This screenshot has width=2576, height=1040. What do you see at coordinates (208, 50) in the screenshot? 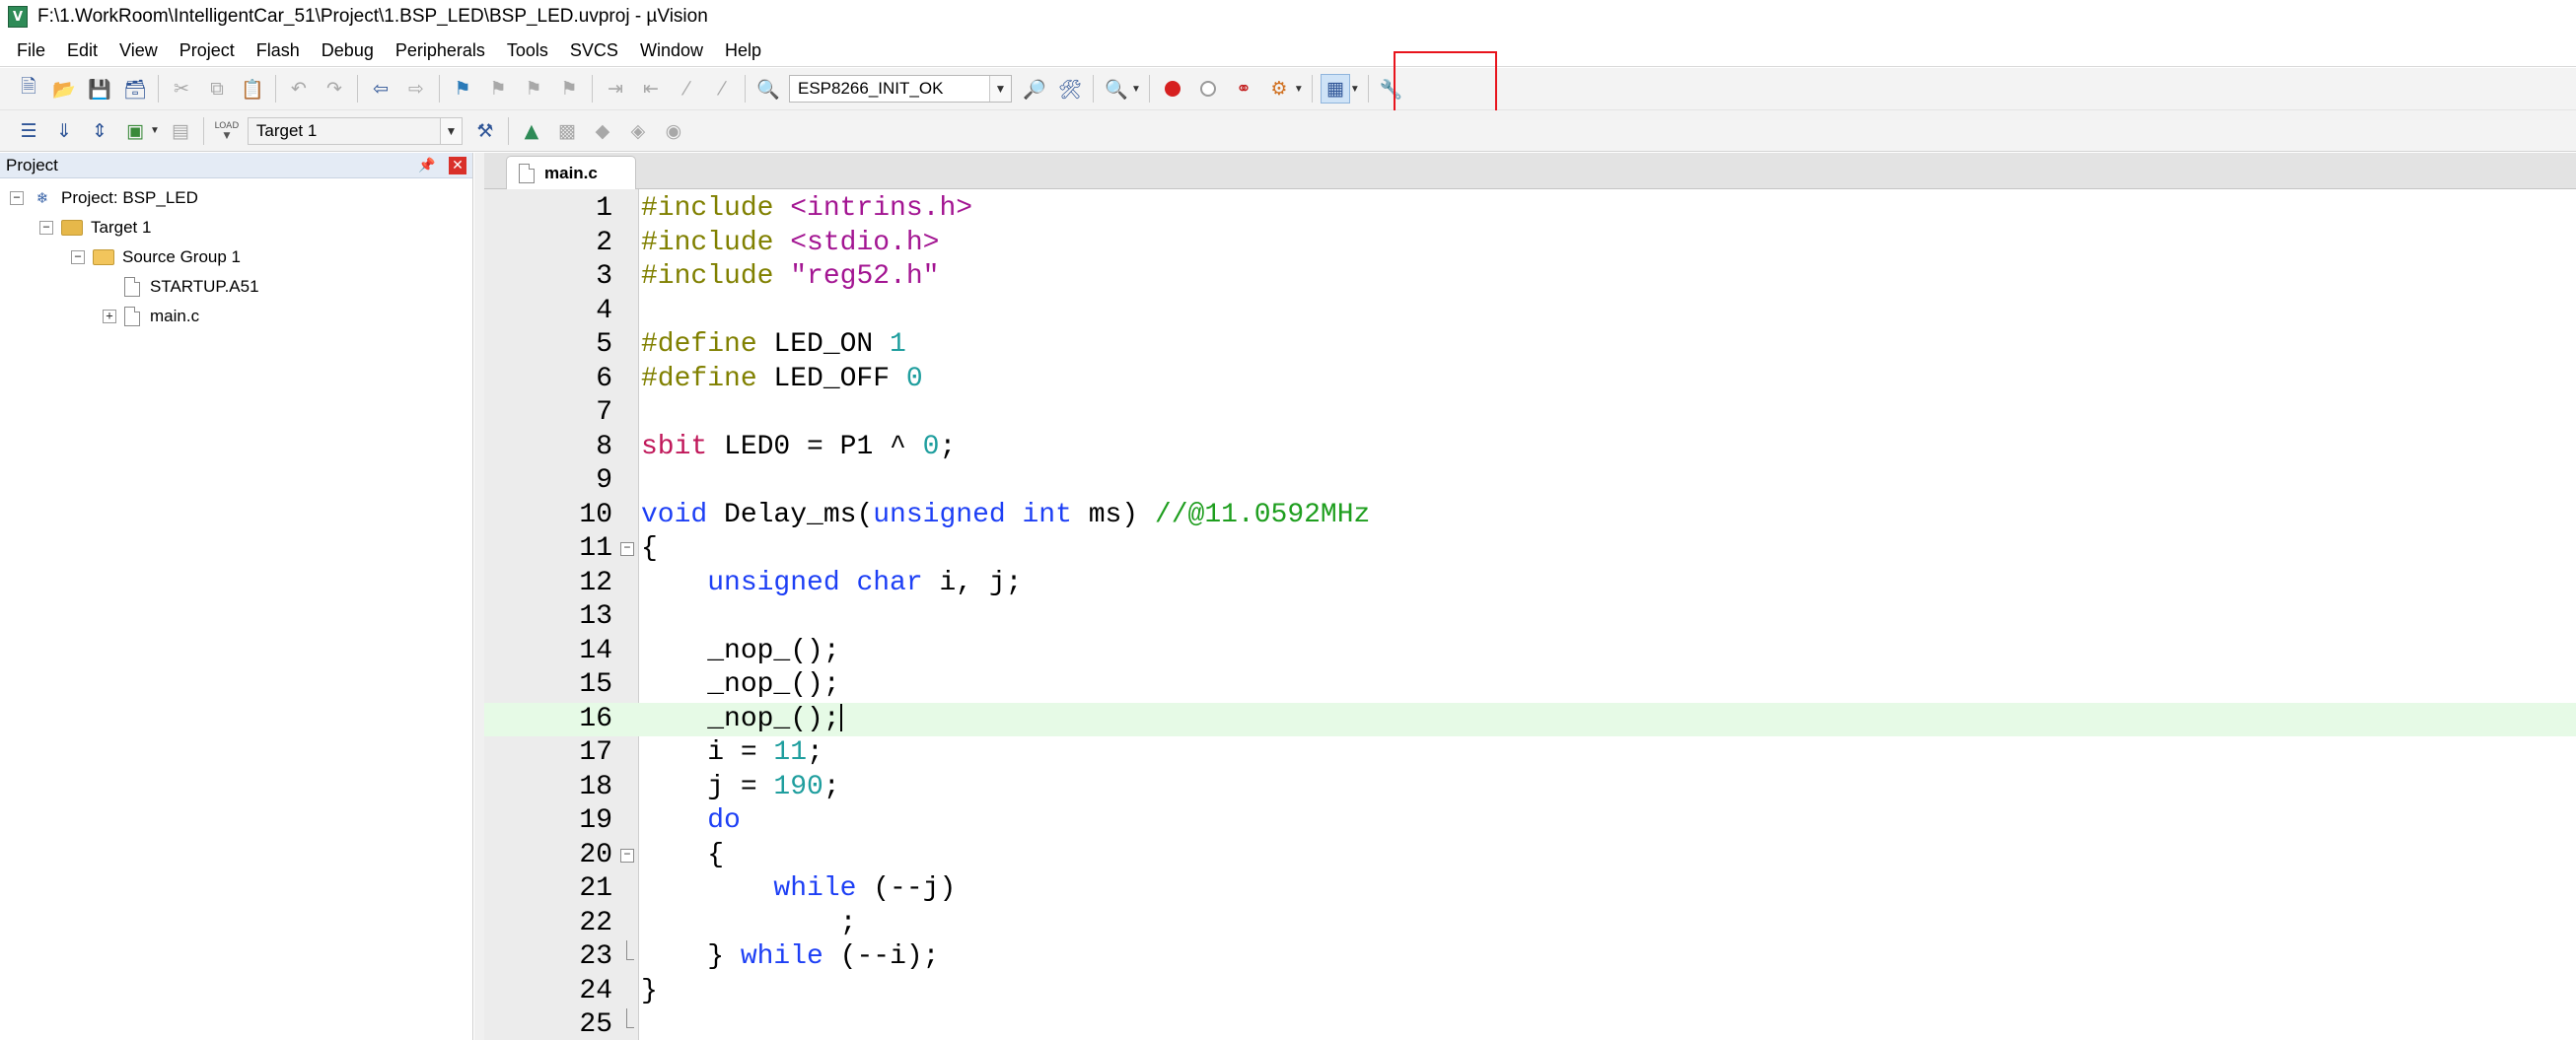
I see `menu-project: Project` at bounding box center [208, 50].